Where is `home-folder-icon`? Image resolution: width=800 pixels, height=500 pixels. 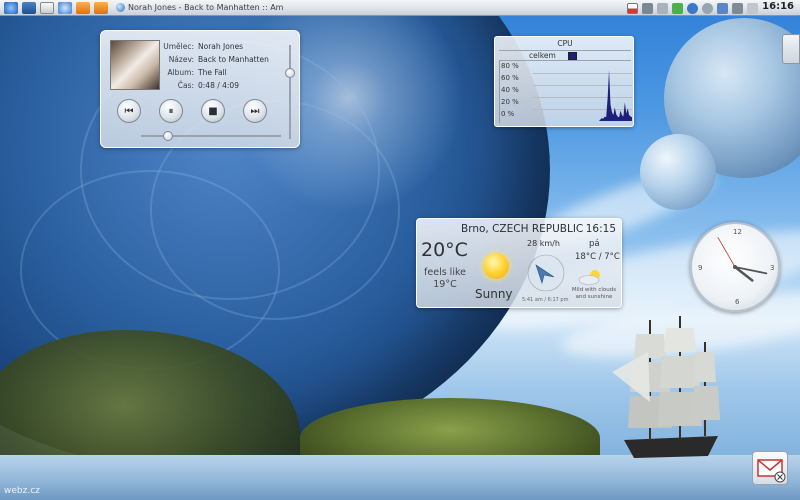 home-folder-icon is located at coordinates (47, 7).